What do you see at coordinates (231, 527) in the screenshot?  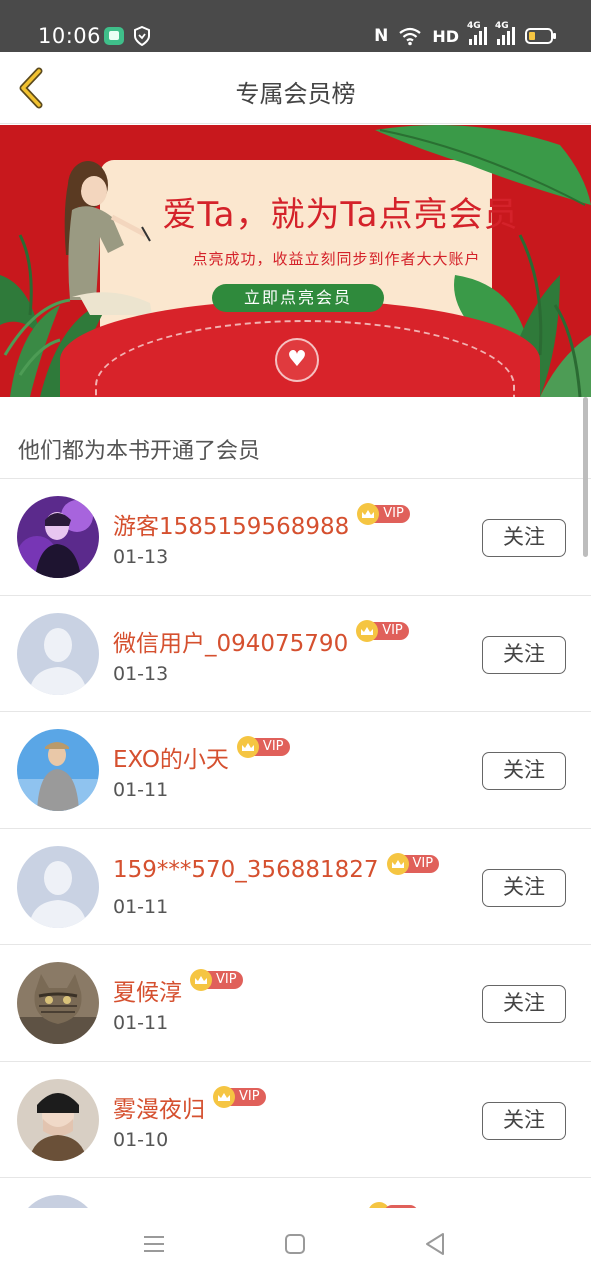 I see `member-name-text: 游客1585159568988` at bounding box center [231, 527].